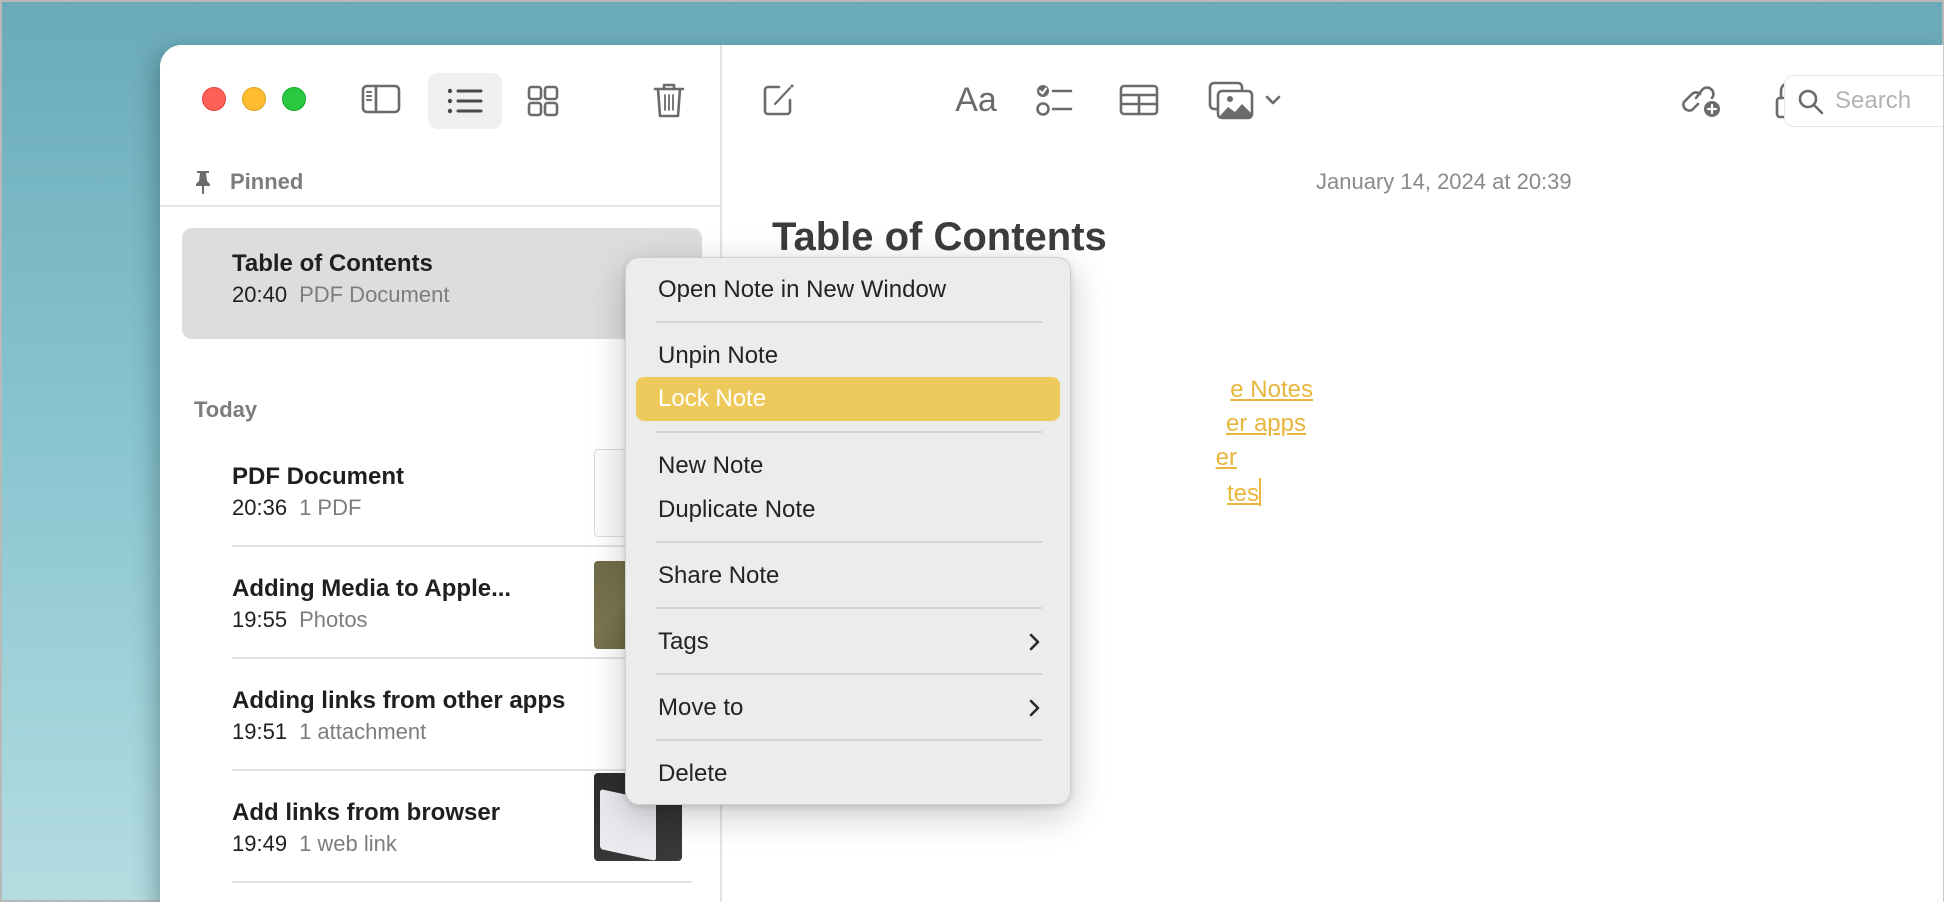 This screenshot has width=1944, height=902. I want to click on compose-icon, so click(778, 100).